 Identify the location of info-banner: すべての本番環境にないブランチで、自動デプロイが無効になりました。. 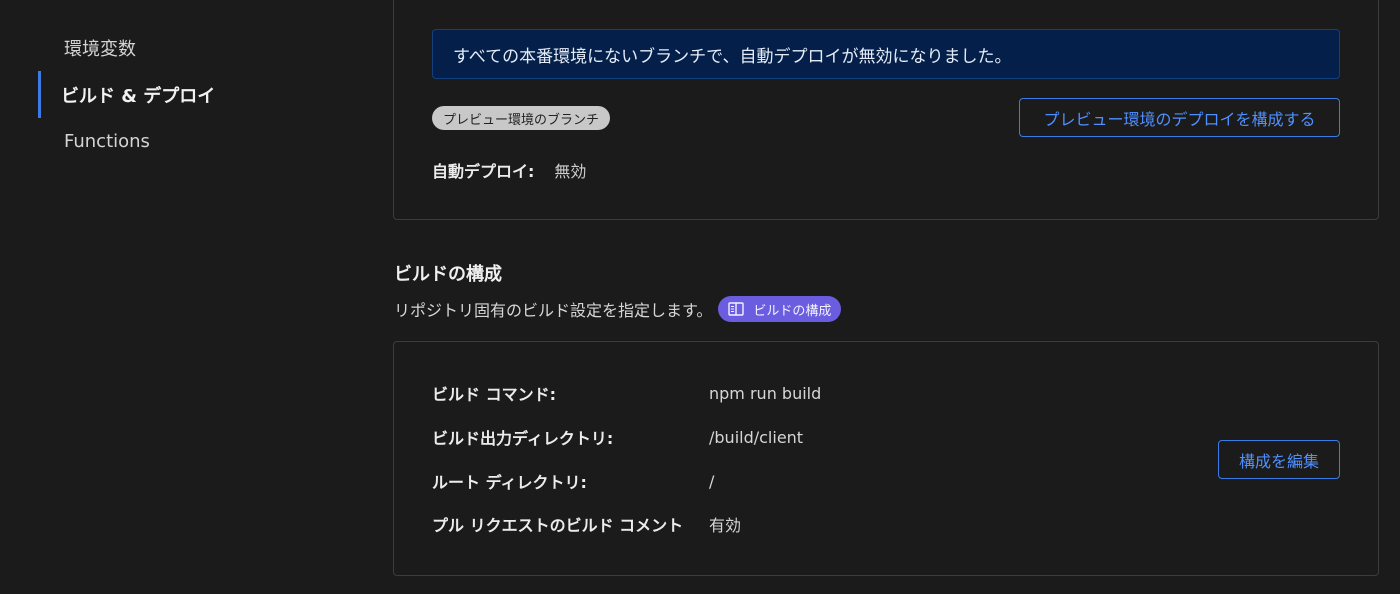
(886, 54).